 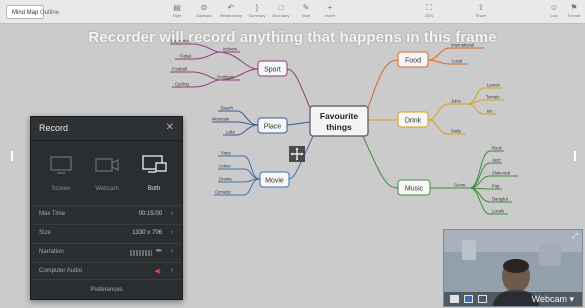 What do you see at coordinates (274, 181) in the screenshot?
I see `node-movie-label: Movie` at bounding box center [274, 181].